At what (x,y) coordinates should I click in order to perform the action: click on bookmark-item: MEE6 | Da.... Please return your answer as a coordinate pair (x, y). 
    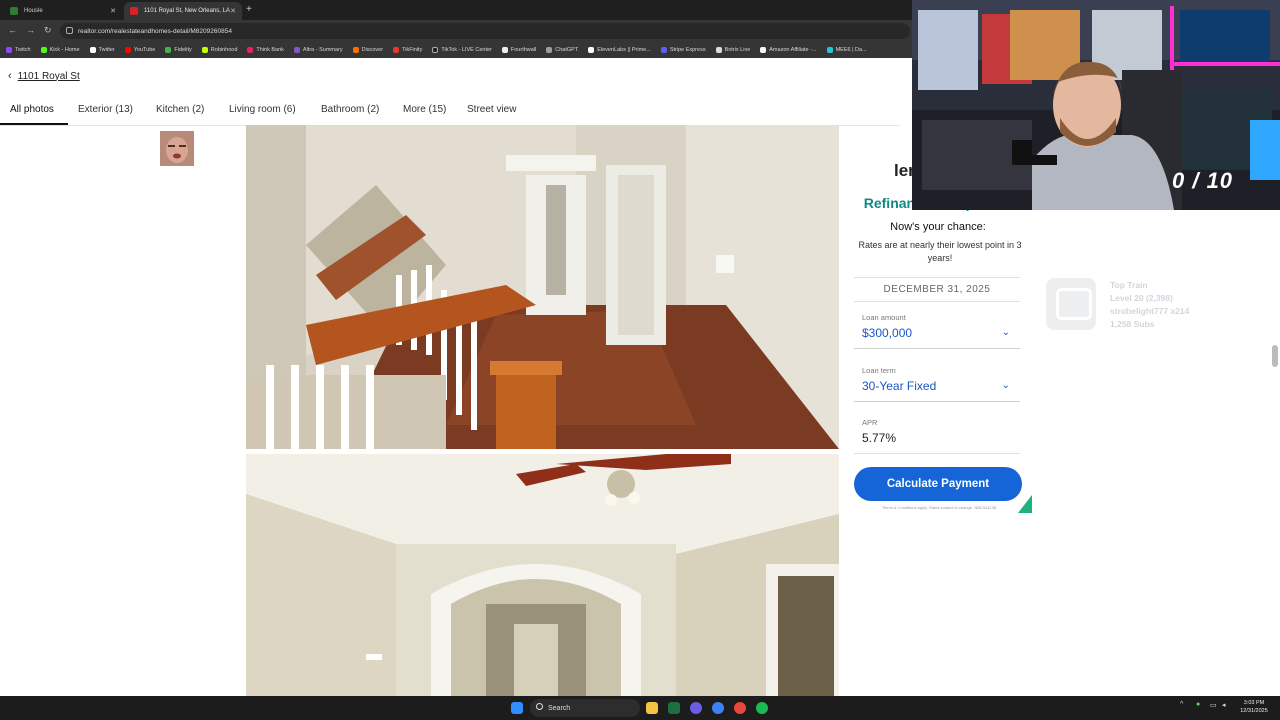
    Looking at the image, I should click on (846, 50).